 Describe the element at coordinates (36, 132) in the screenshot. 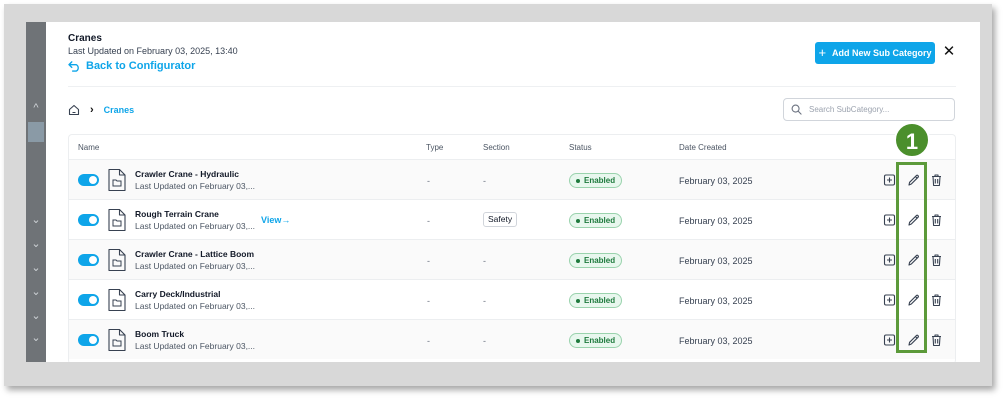

I see `sidebar-selected-block` at that location.